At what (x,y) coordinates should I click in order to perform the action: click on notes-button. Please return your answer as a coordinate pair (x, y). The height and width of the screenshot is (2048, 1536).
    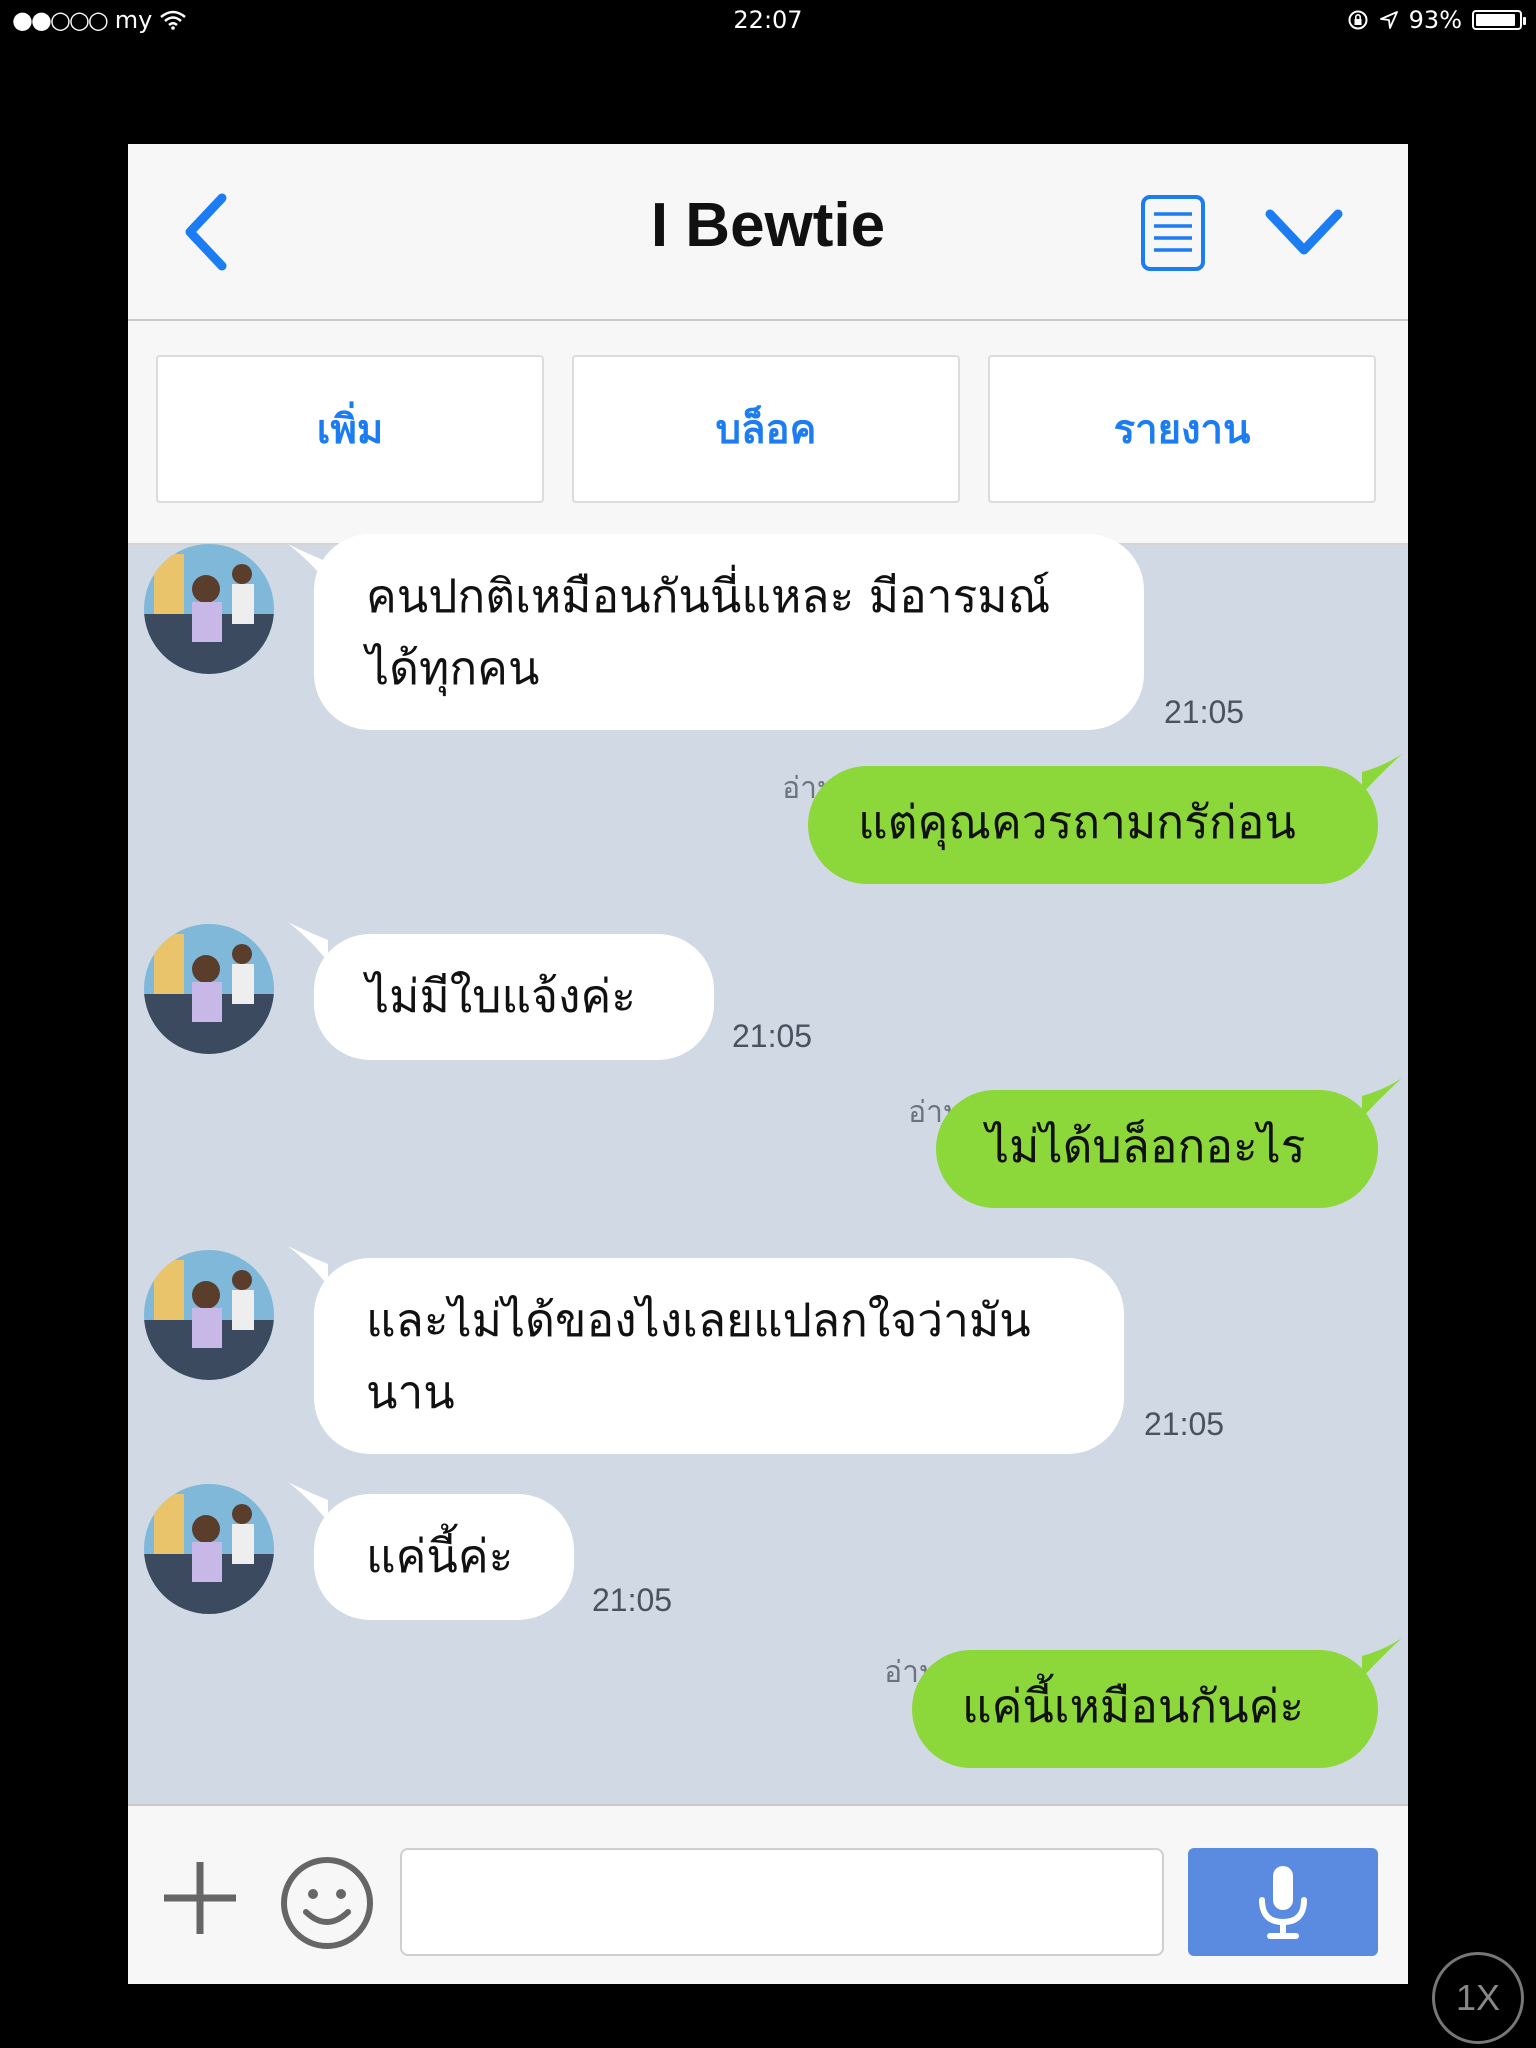
    Looking at the image, I should click on (1173, 233).